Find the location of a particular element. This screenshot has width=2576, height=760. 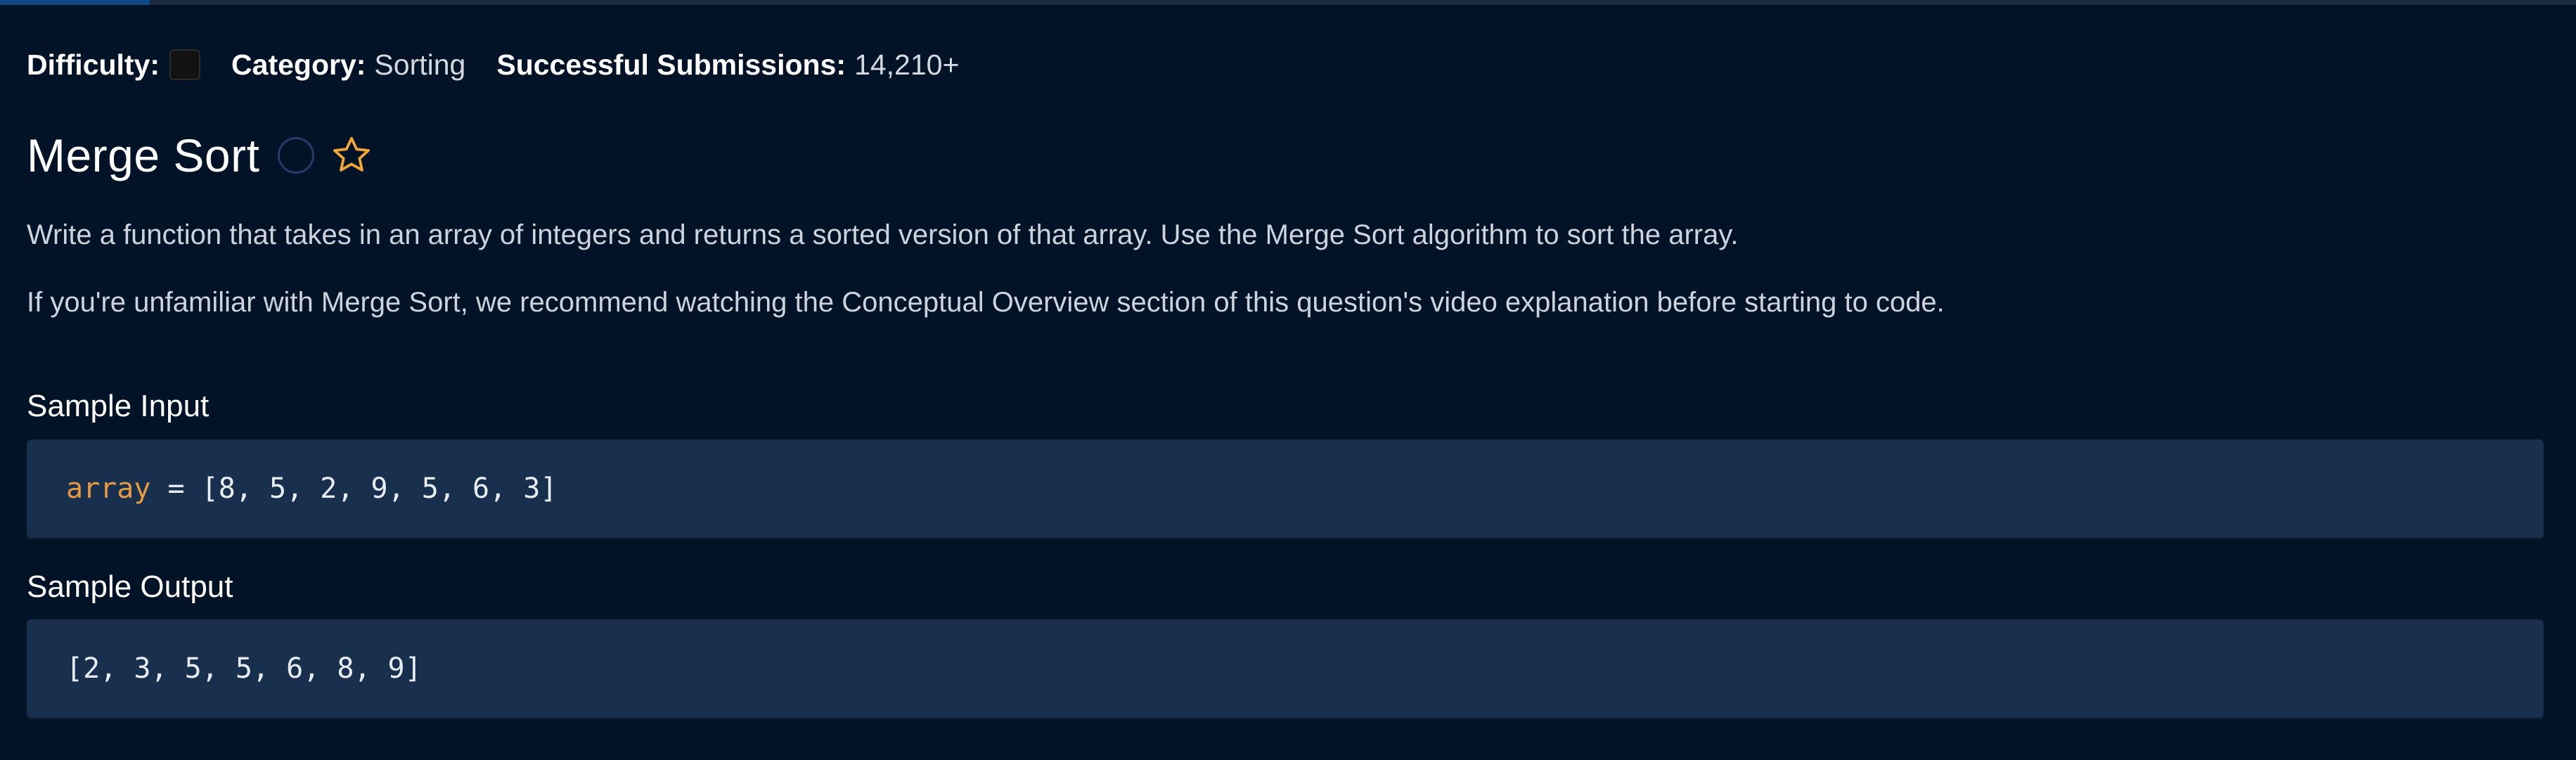

category-label: Category: is located at coordinates (298, 64).